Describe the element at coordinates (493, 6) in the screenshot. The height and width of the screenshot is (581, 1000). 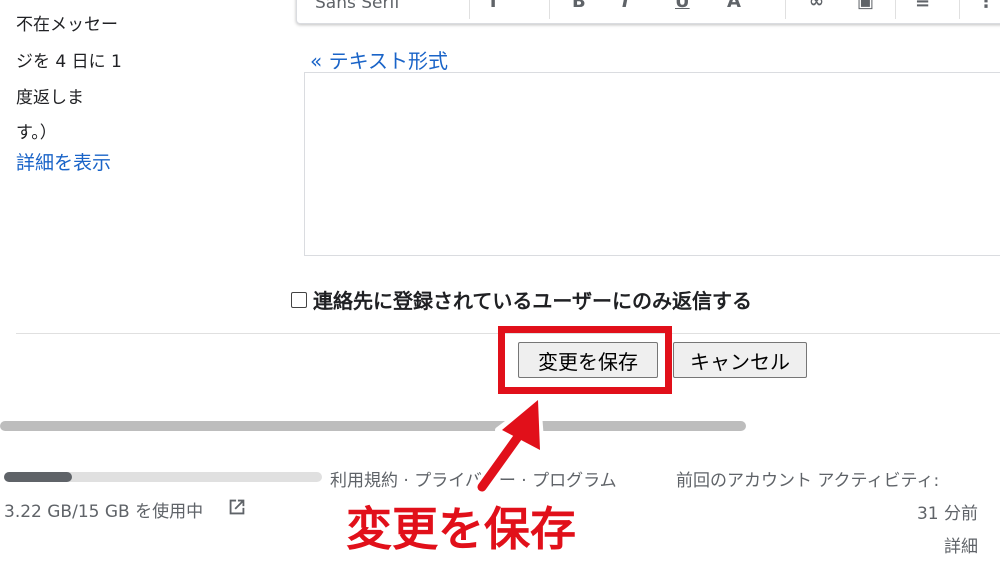
I see `text-size-icon: T` at that location.